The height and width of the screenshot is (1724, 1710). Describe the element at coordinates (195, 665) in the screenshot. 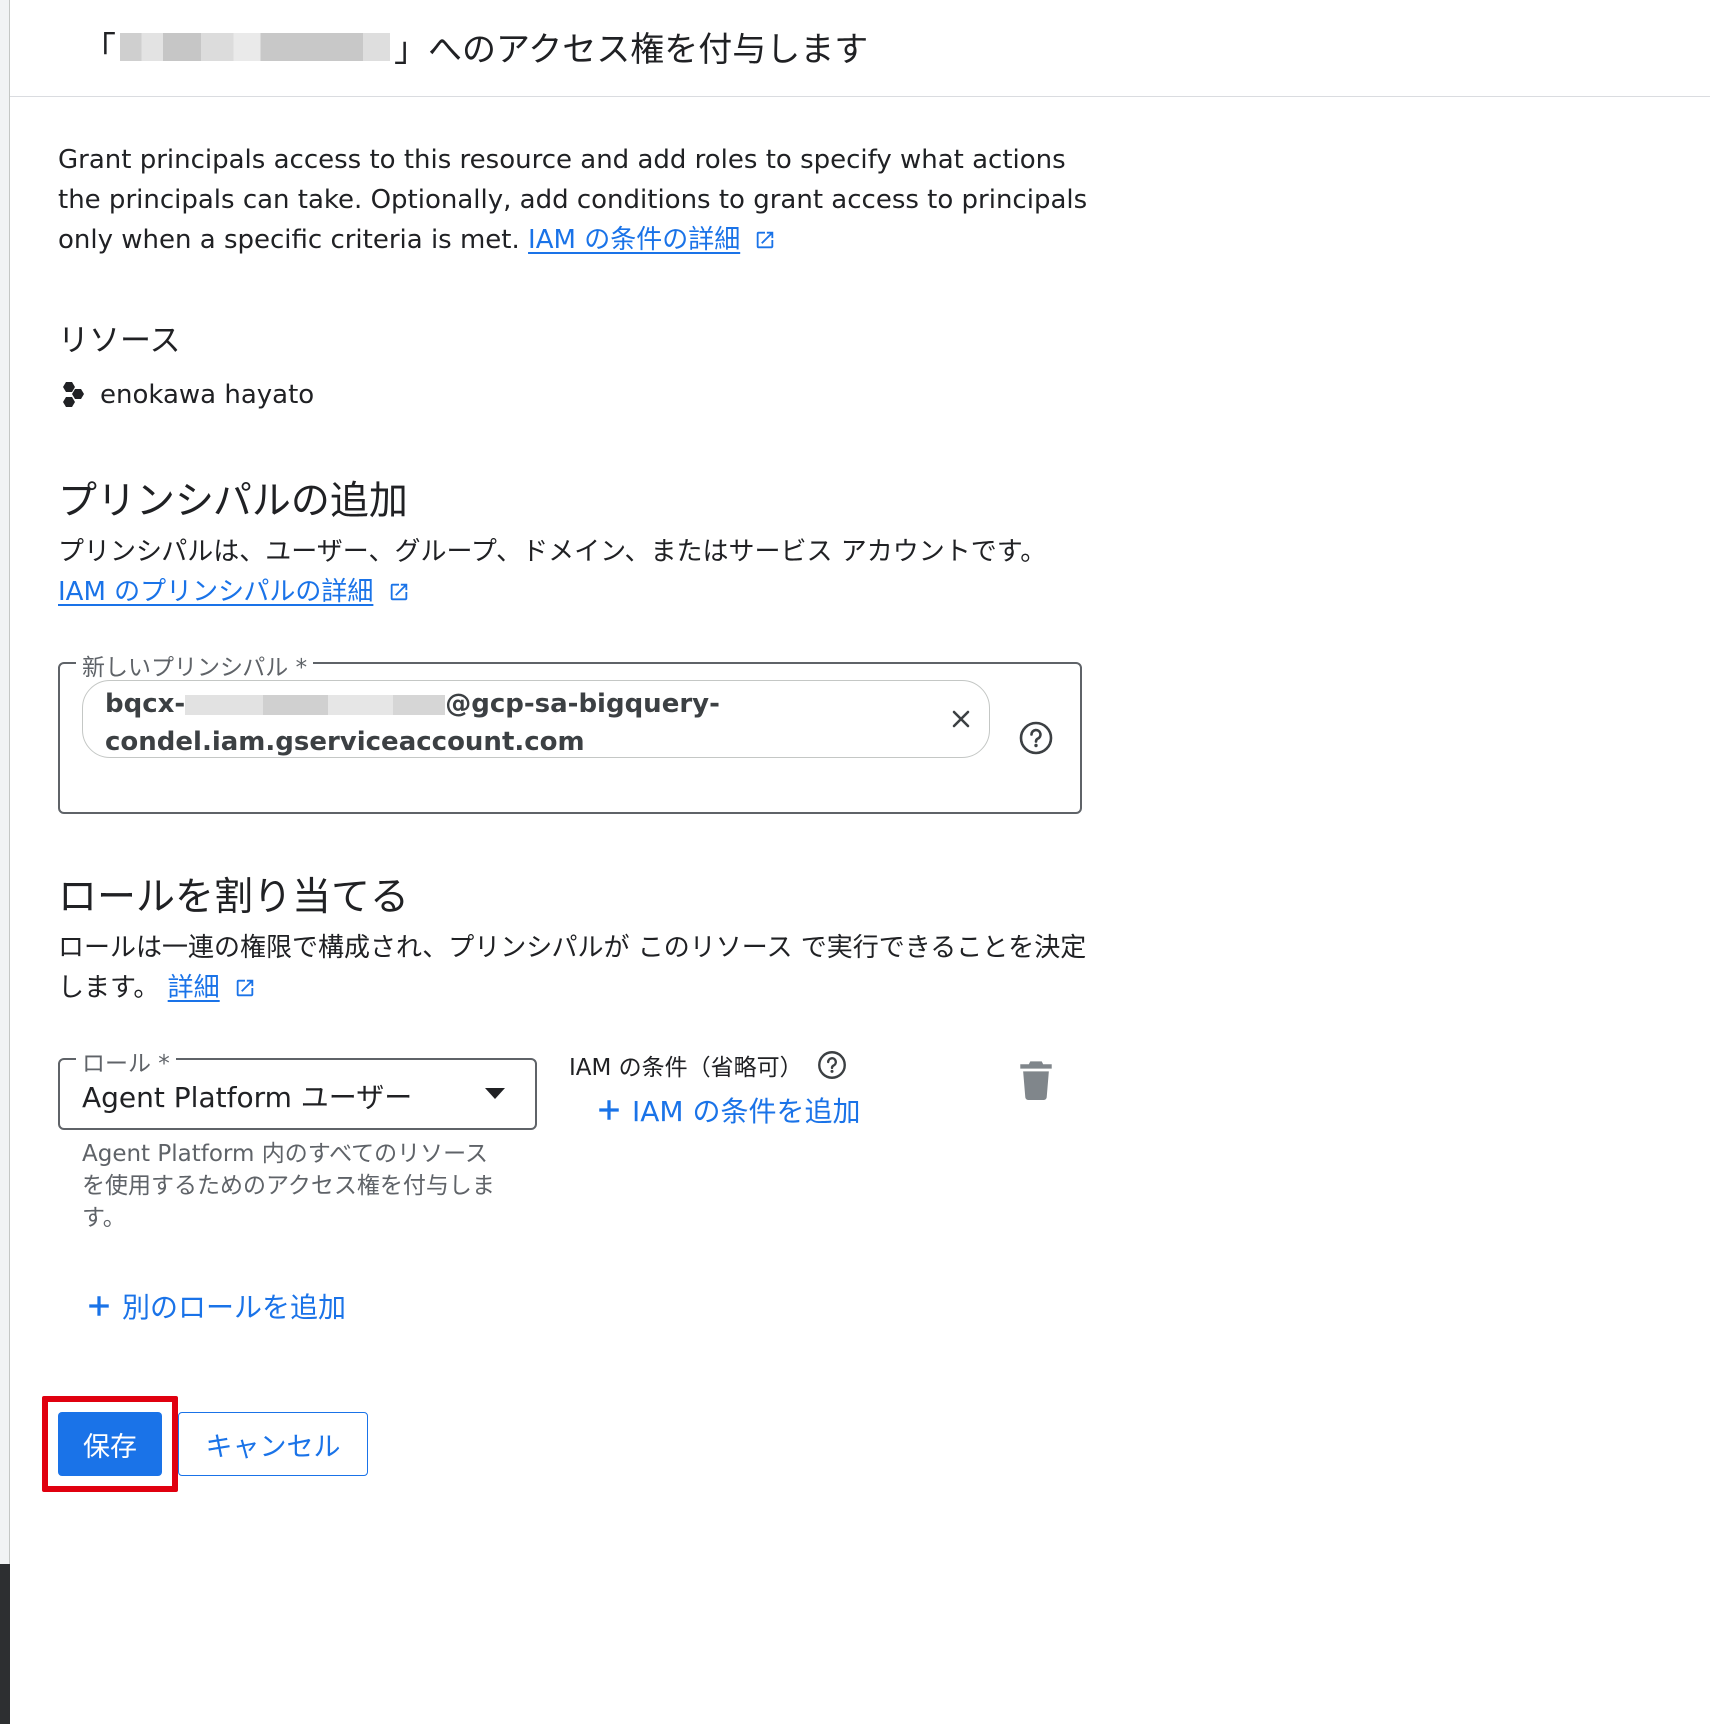

I see `new-principal-label: 新しいプリンシパル *` at that location.